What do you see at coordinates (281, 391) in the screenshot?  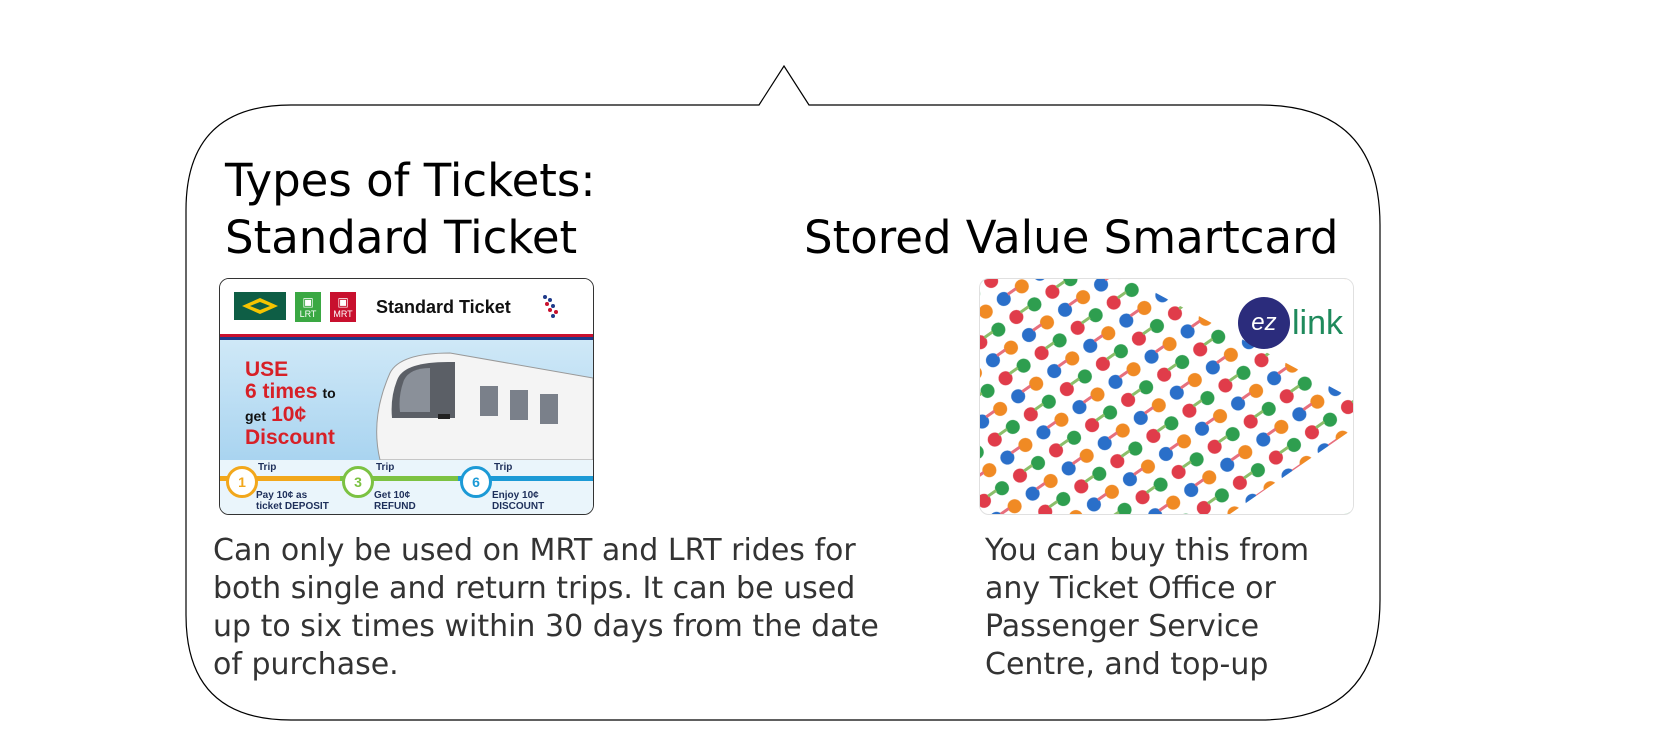 I see `promo-times: 6 times` at bounding box center [281, 391].